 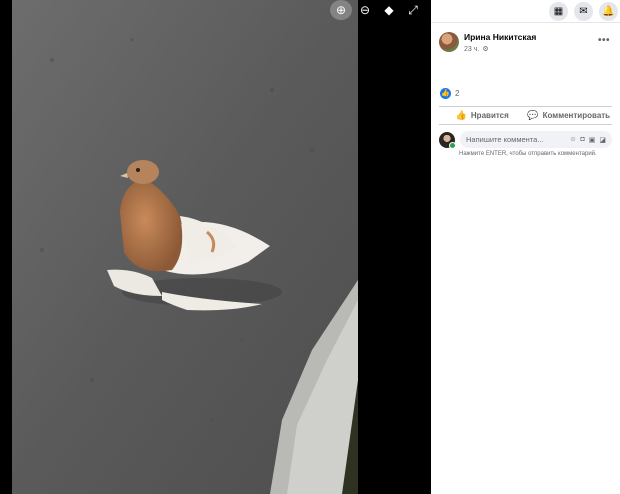 What do you see at coordinates (471, 49) in the screenshot?
I see `post-time: 23 ч.` at bounding box center [471, 49].